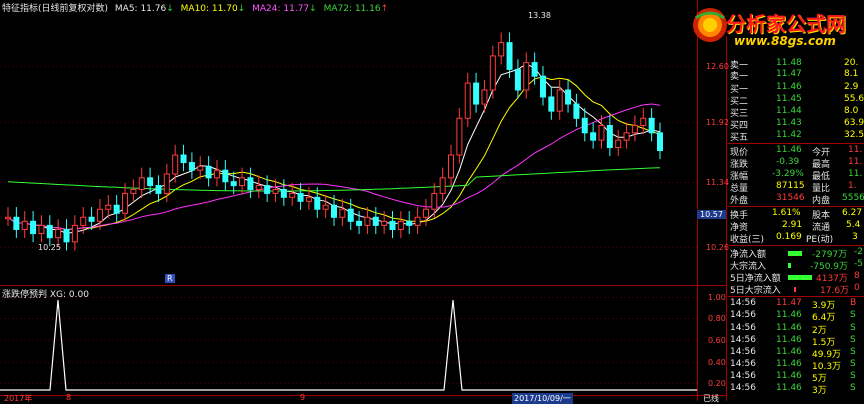  Describe the element at coordinates (717, 383) in the screenshot. I see `indicator-axis-label: 0.20` at that location.